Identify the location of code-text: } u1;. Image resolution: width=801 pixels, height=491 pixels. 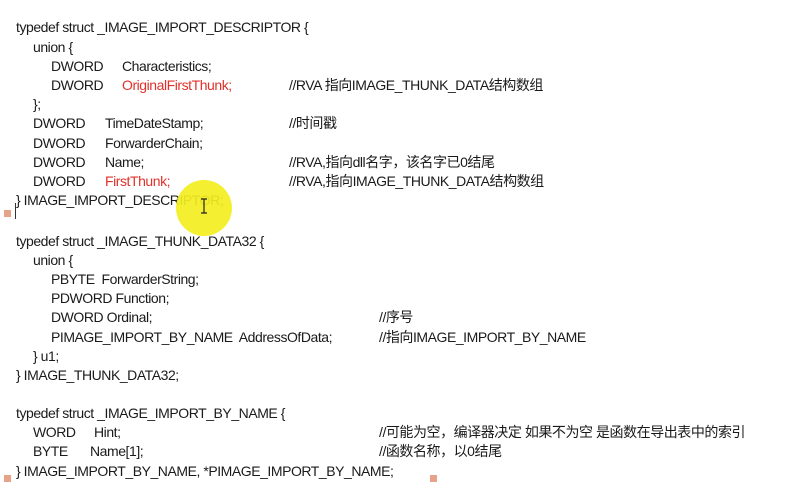
(46, 356).